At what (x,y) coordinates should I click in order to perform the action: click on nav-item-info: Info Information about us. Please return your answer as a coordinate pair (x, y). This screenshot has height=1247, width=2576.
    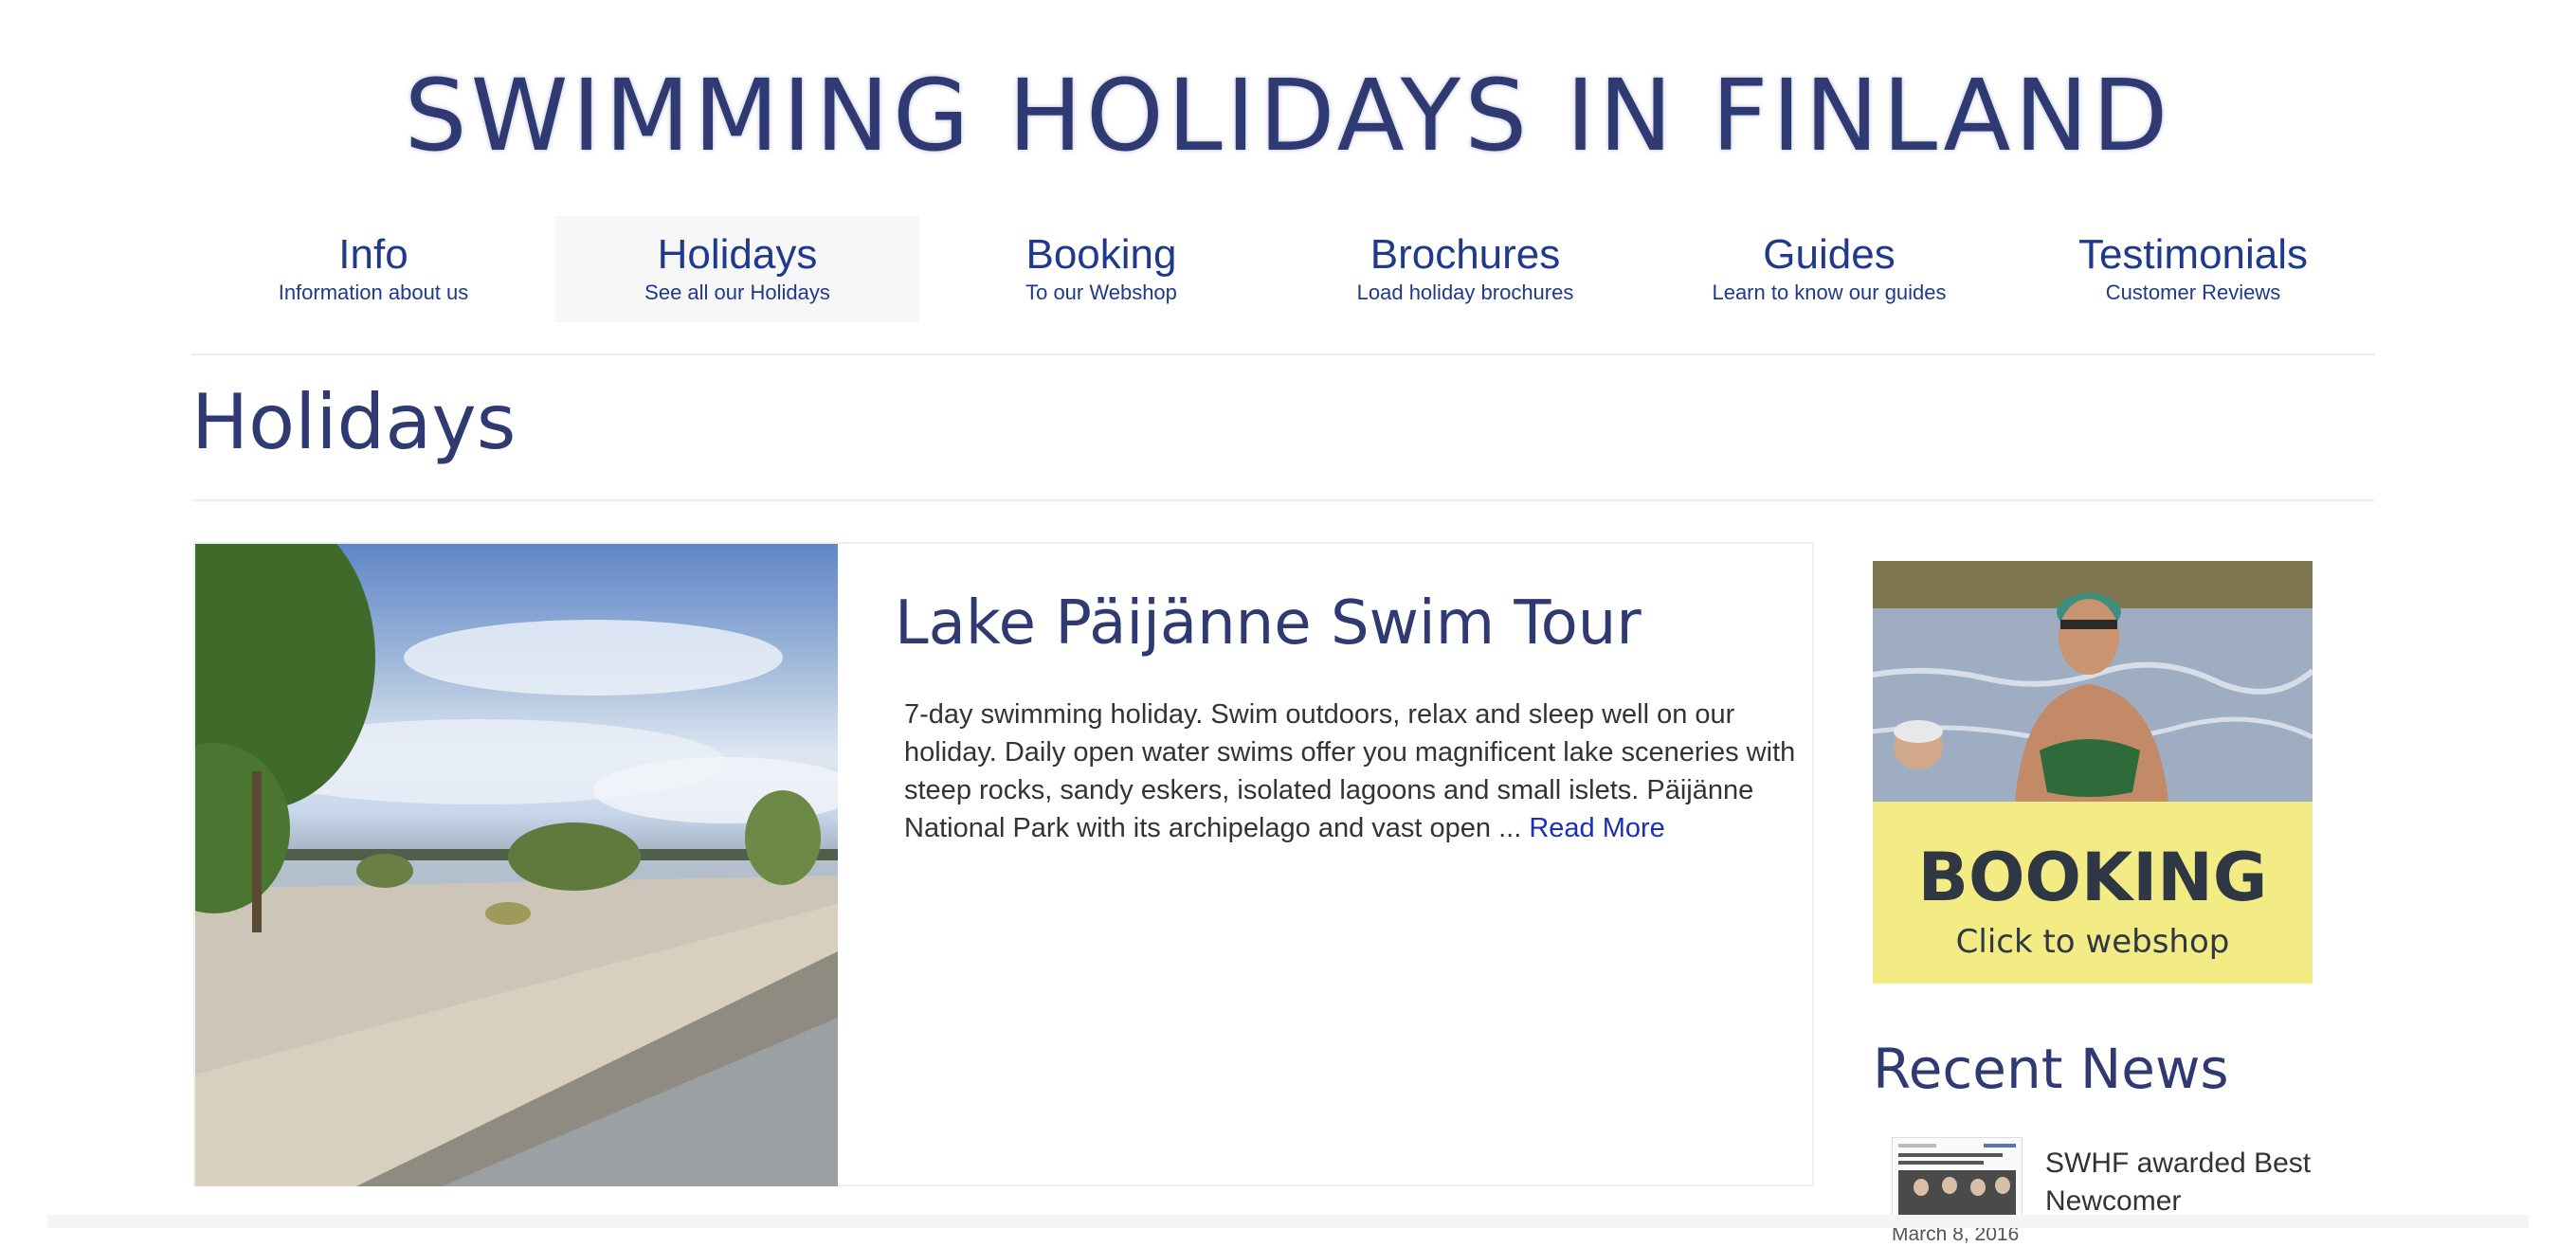
    Looking at the image, I should click on (373, 269).